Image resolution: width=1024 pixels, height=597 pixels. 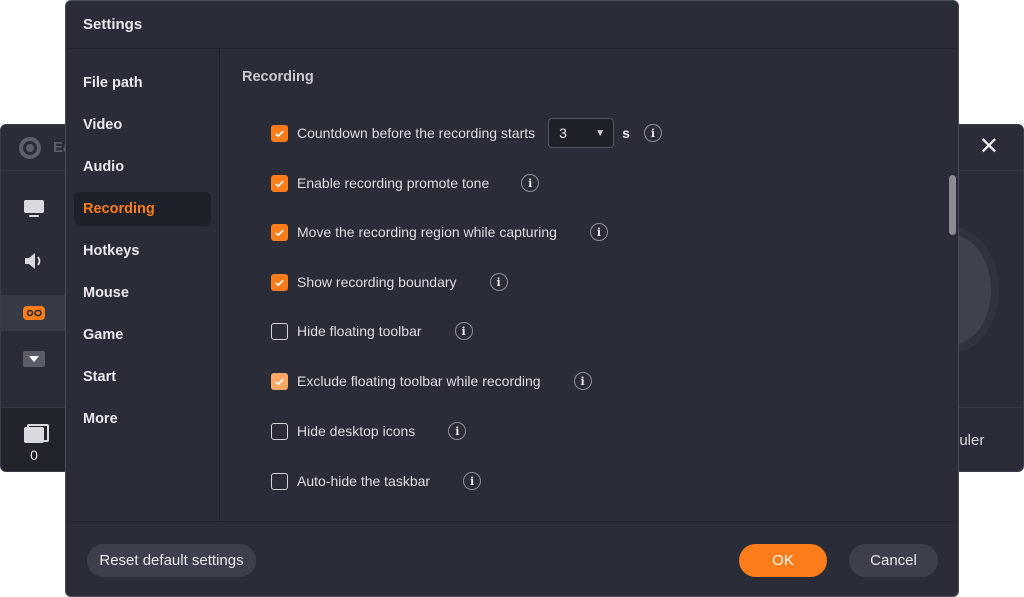 I want to click on nav-mouse: Mouse, so click(x=142, y=293).